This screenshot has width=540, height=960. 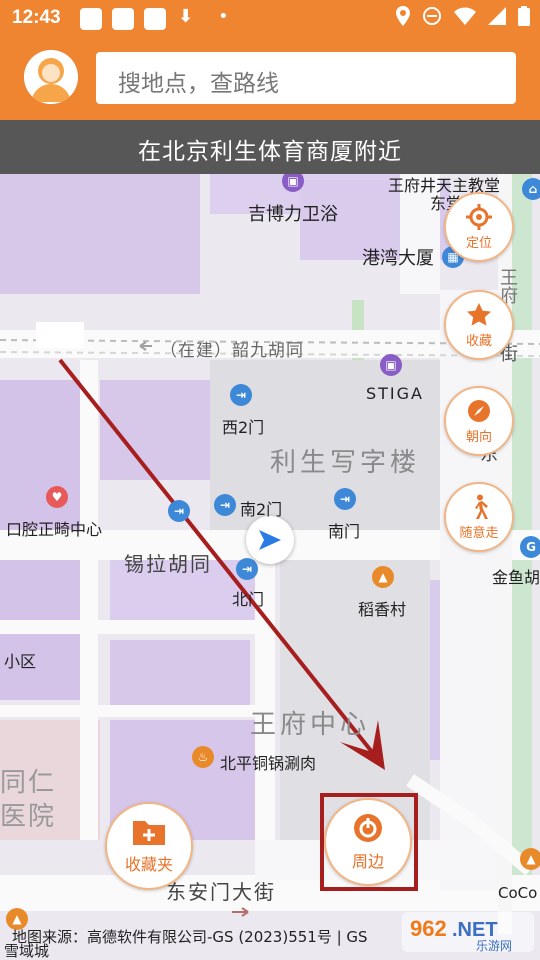 I want to click on annotation-highlight-box, so click(x=369, y=842).